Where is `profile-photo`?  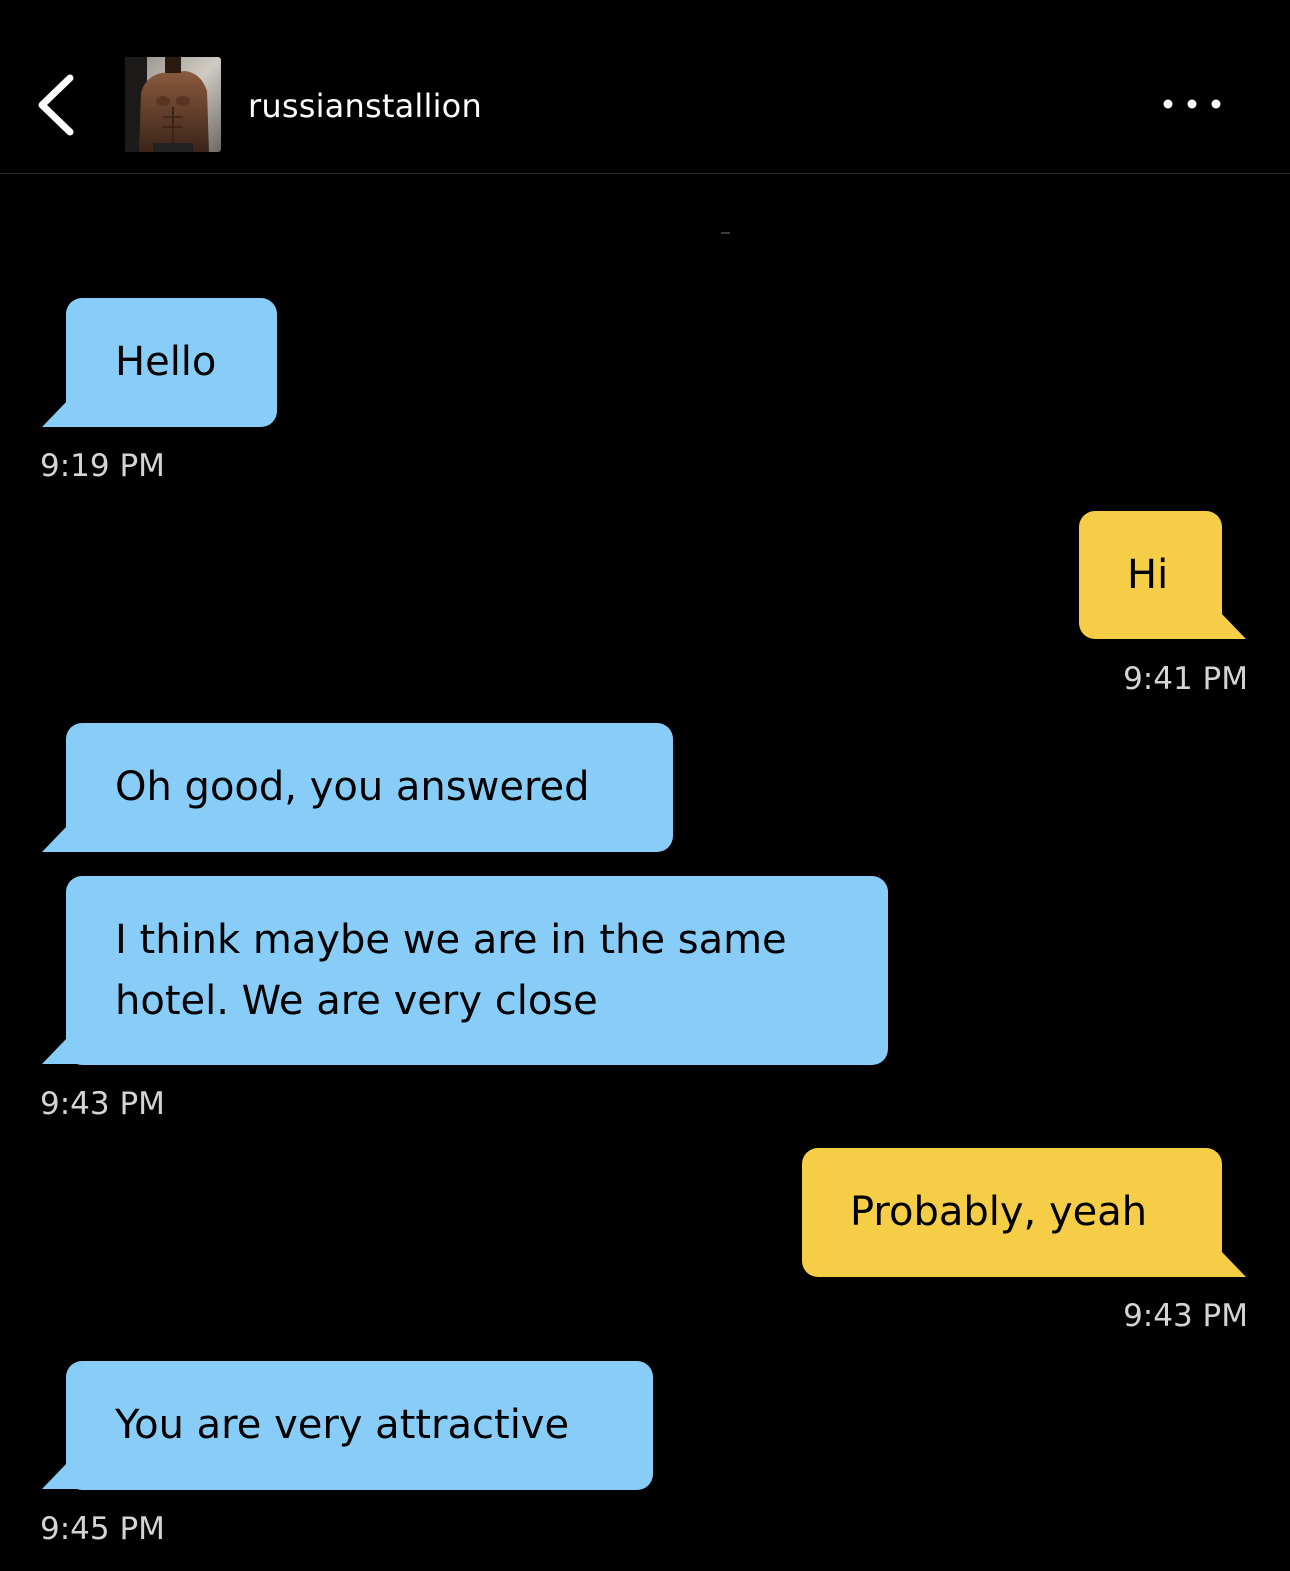
profile-photo is located at coordinates (173, 104).